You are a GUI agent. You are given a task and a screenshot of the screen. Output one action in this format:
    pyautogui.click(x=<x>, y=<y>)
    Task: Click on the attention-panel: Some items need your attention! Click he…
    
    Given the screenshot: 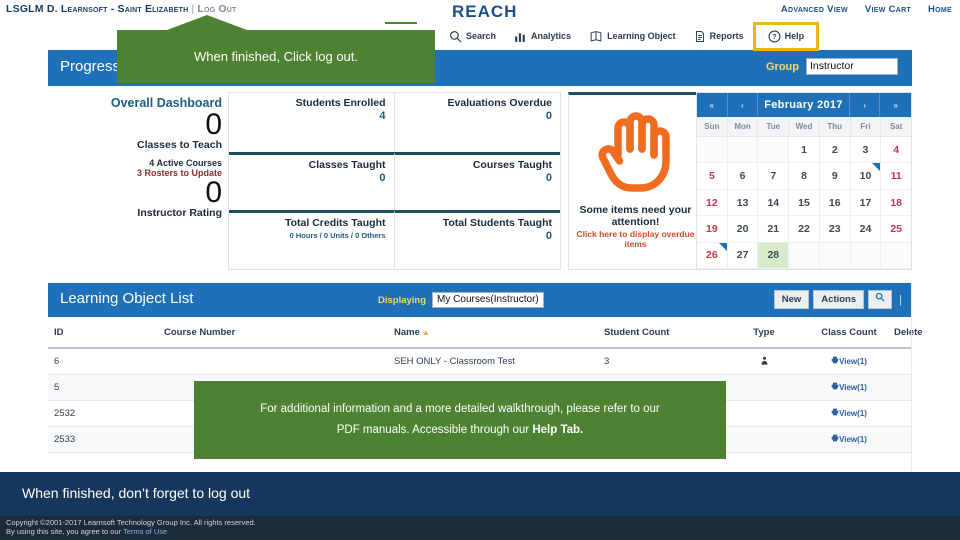 What is the action you would take?
    pyautogui.click(x=635, y=181)
    